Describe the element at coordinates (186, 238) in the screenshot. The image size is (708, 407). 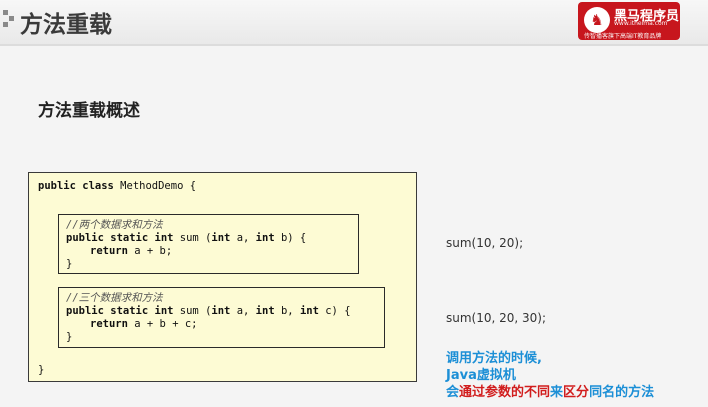
I see `method-signature: public static int sum (int a, int b) {` at that location.